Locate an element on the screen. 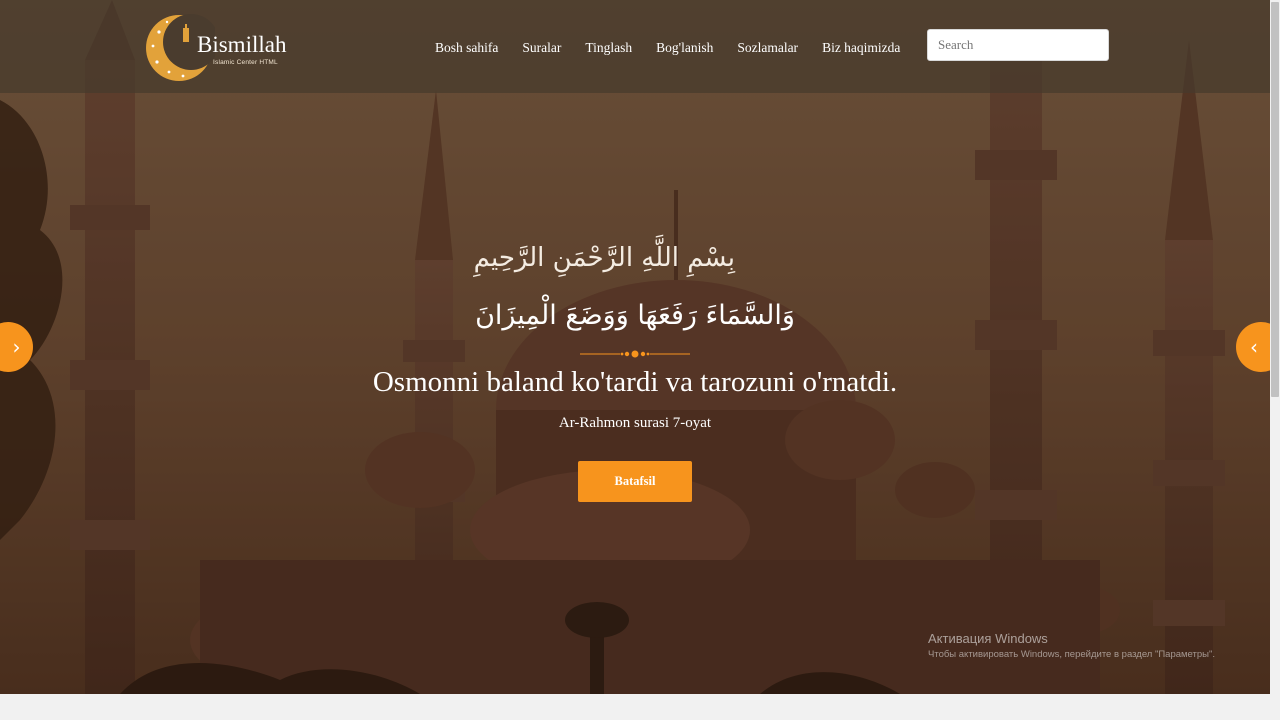 The height and width of the screenshot is (720, 1280). scrollbar-thumb is located at coordinates (1275, 199).